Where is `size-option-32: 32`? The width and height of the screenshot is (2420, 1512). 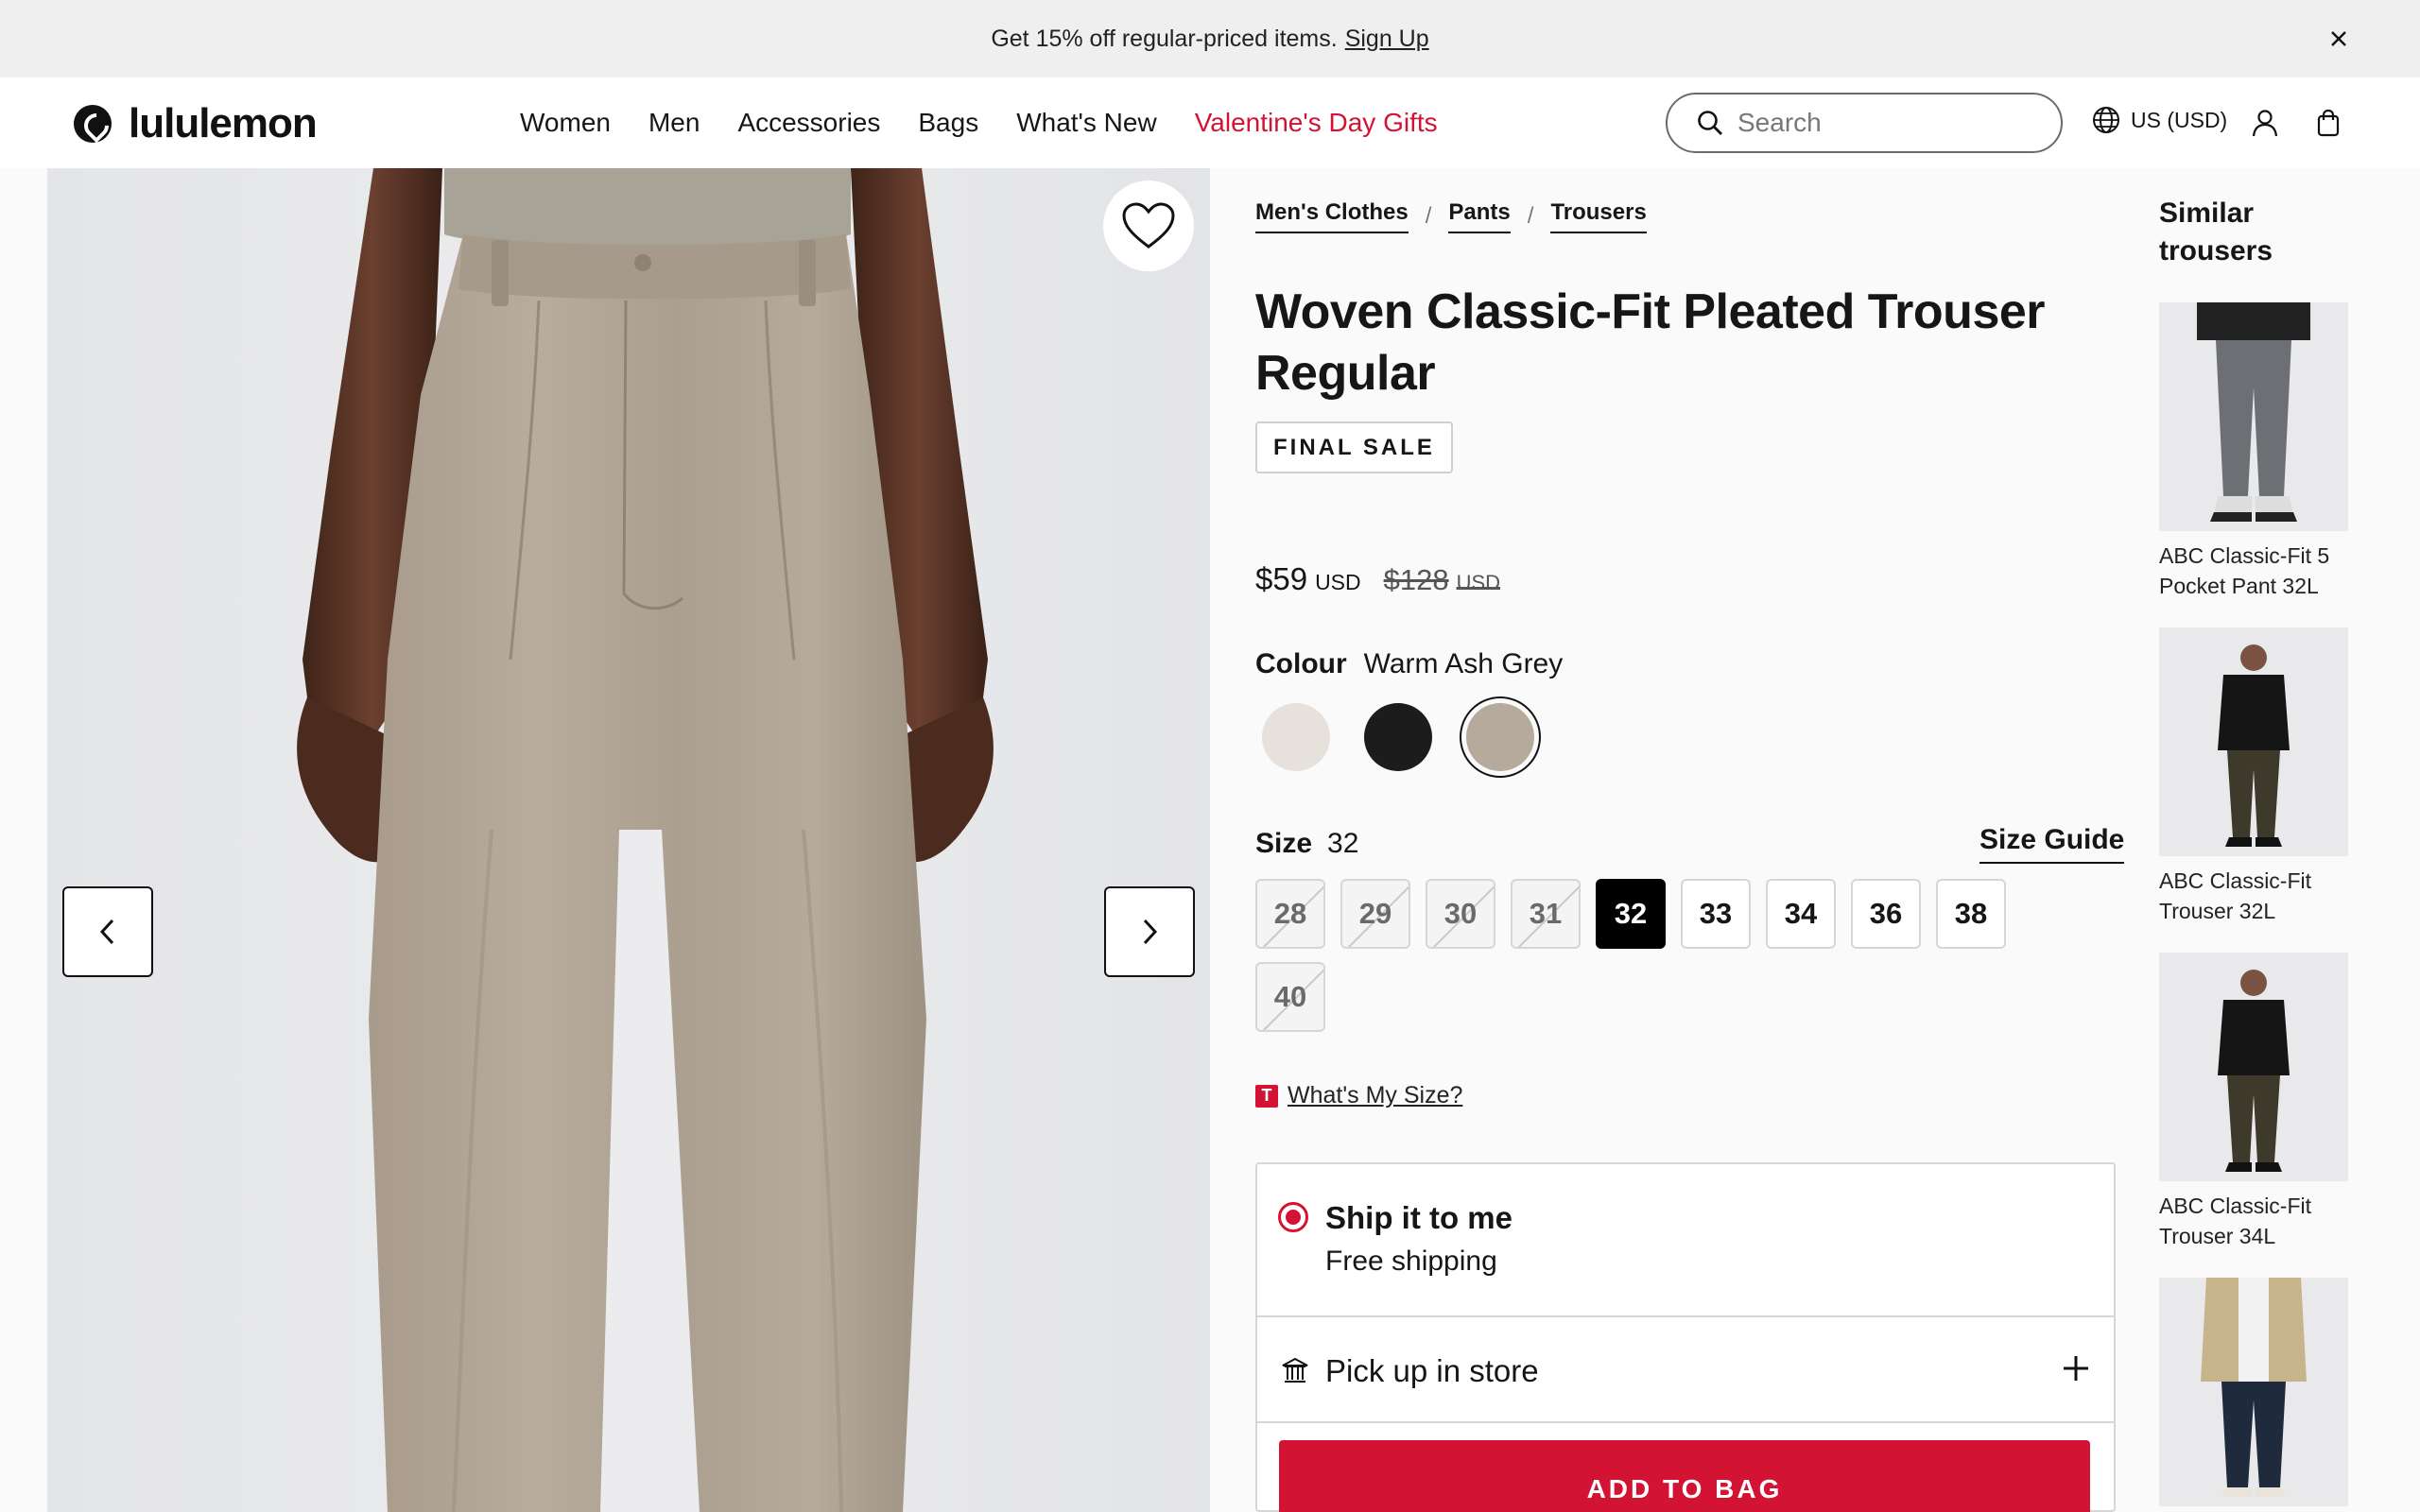
size-option-32: 32 is located at coordinates (1631, 914).